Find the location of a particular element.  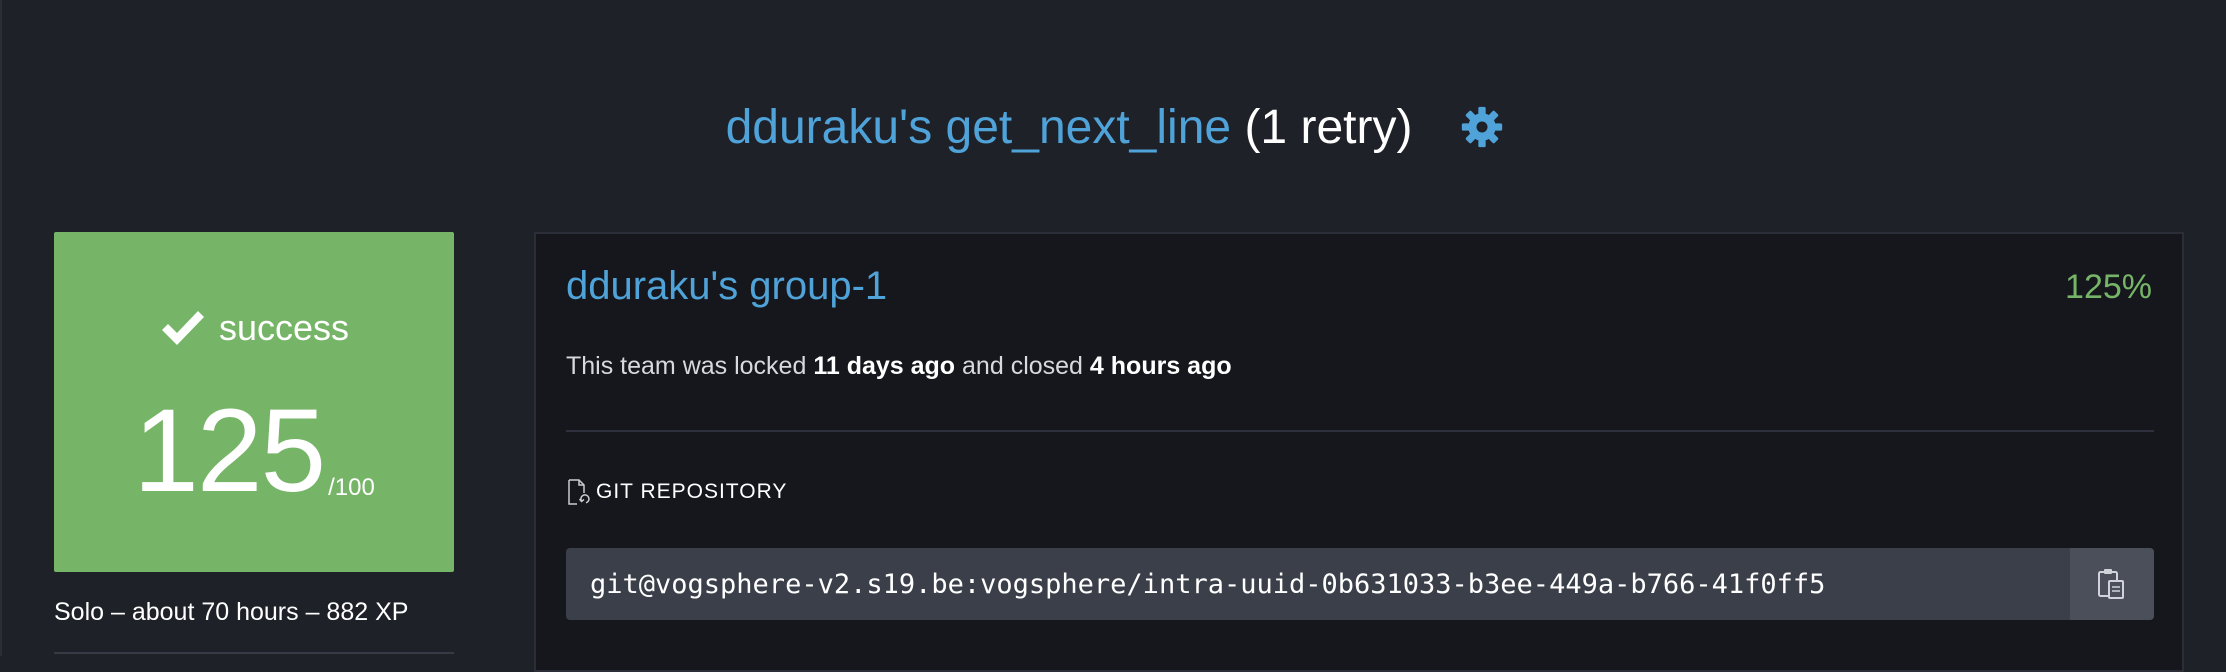

page-title: dduraku's get_next_line (1 retry) is located at coordinates (1069, 127).